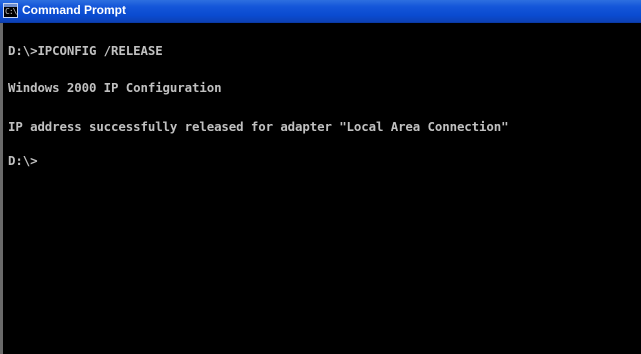  What do you see at coordinates (320, 11) in the screenshot?
I see `title-bar: C:\ Command Prompt` at bounding box center [320, 11].